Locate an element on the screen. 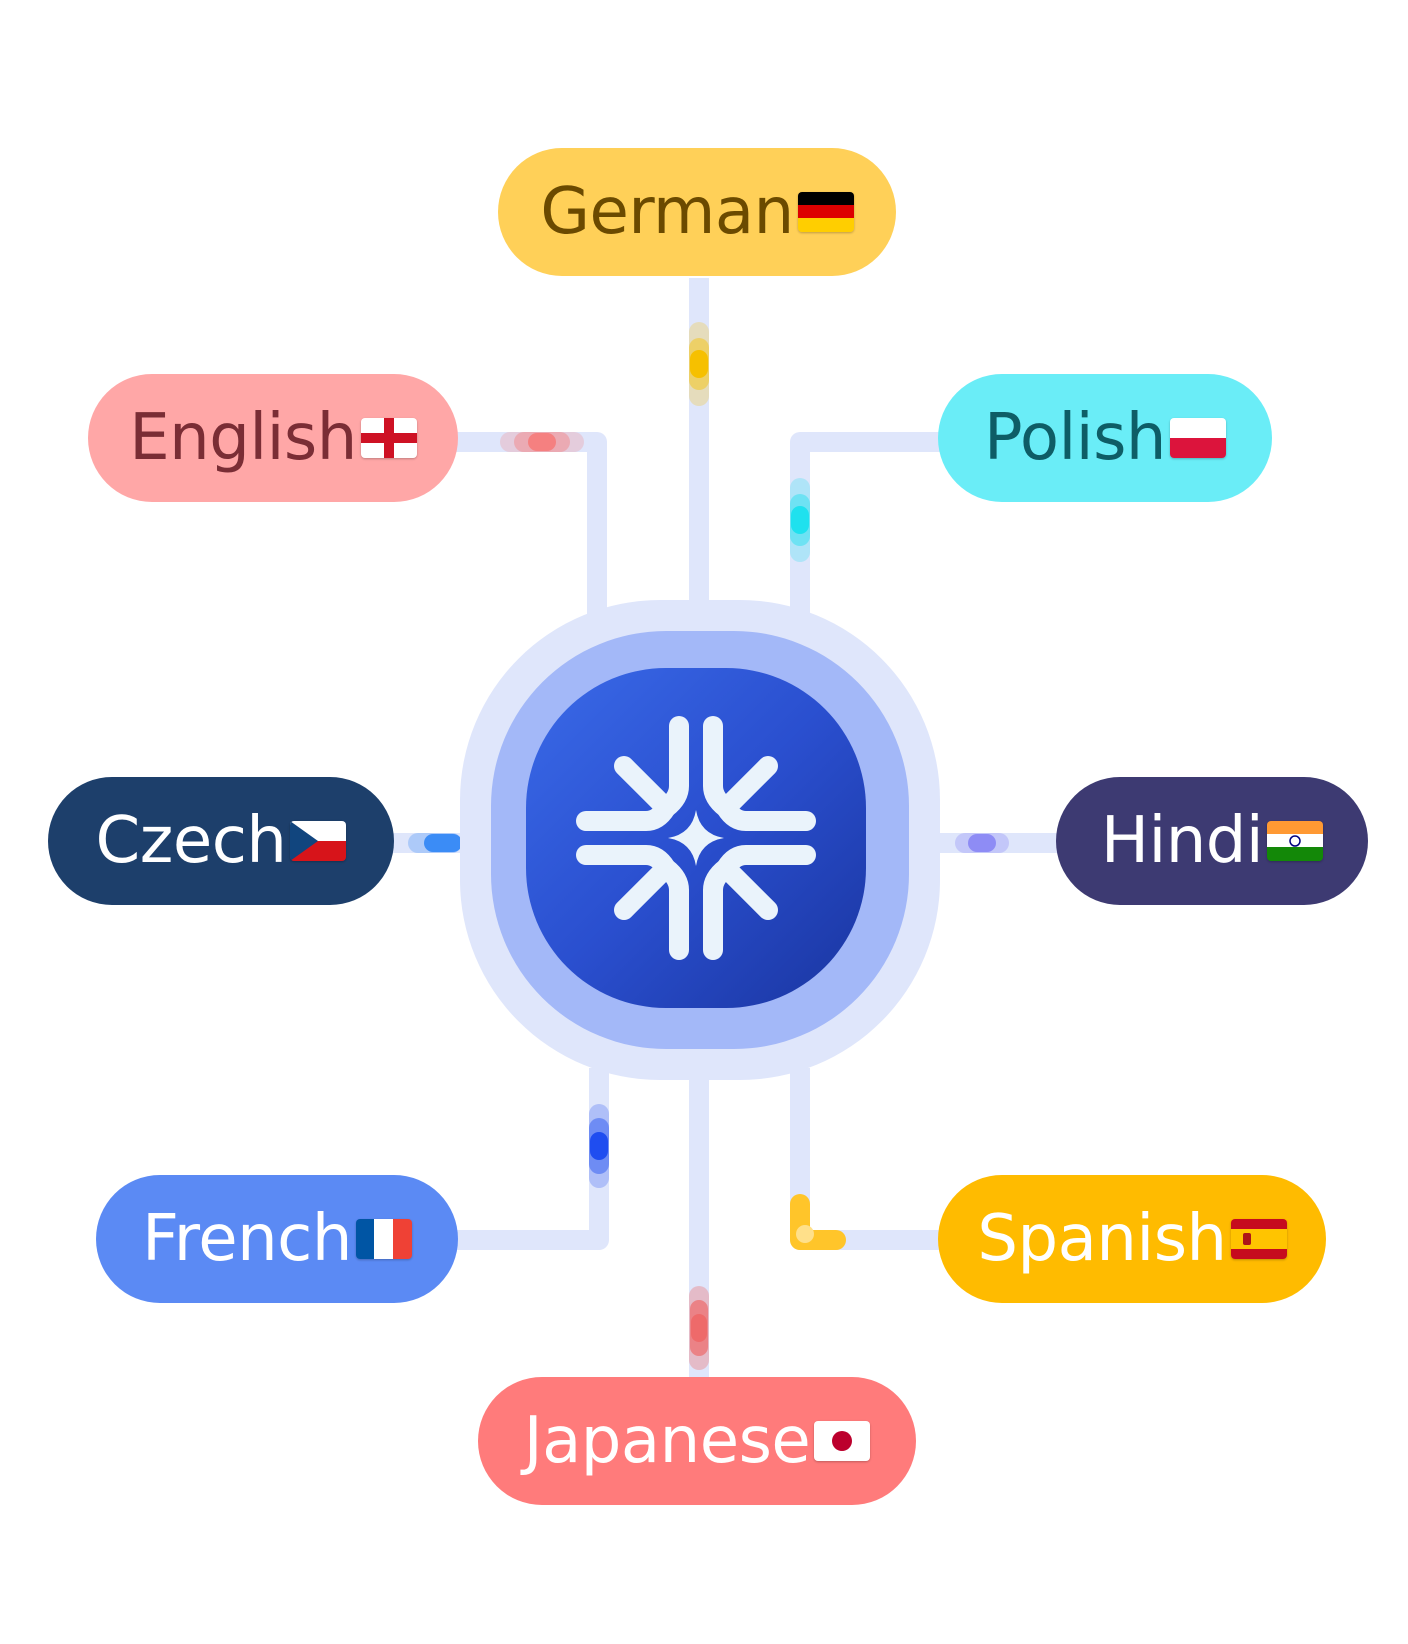 This screenshot has width=1408, height=1644. pill-spanish: Spanish is located at coordinates (1132, 1239).